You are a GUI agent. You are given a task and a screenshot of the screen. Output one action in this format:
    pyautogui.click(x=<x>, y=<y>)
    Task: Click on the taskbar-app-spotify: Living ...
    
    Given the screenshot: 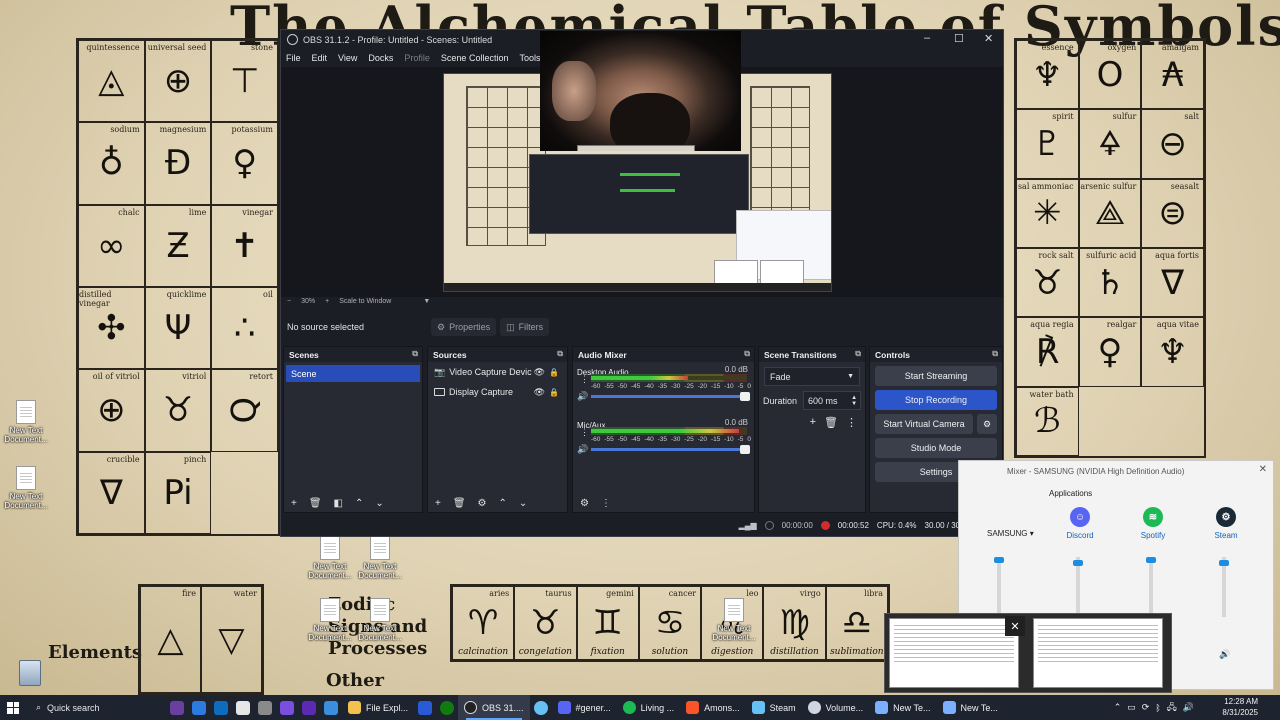 What is the action you would take?
    pyautogui.click(x=649, y=707)
    